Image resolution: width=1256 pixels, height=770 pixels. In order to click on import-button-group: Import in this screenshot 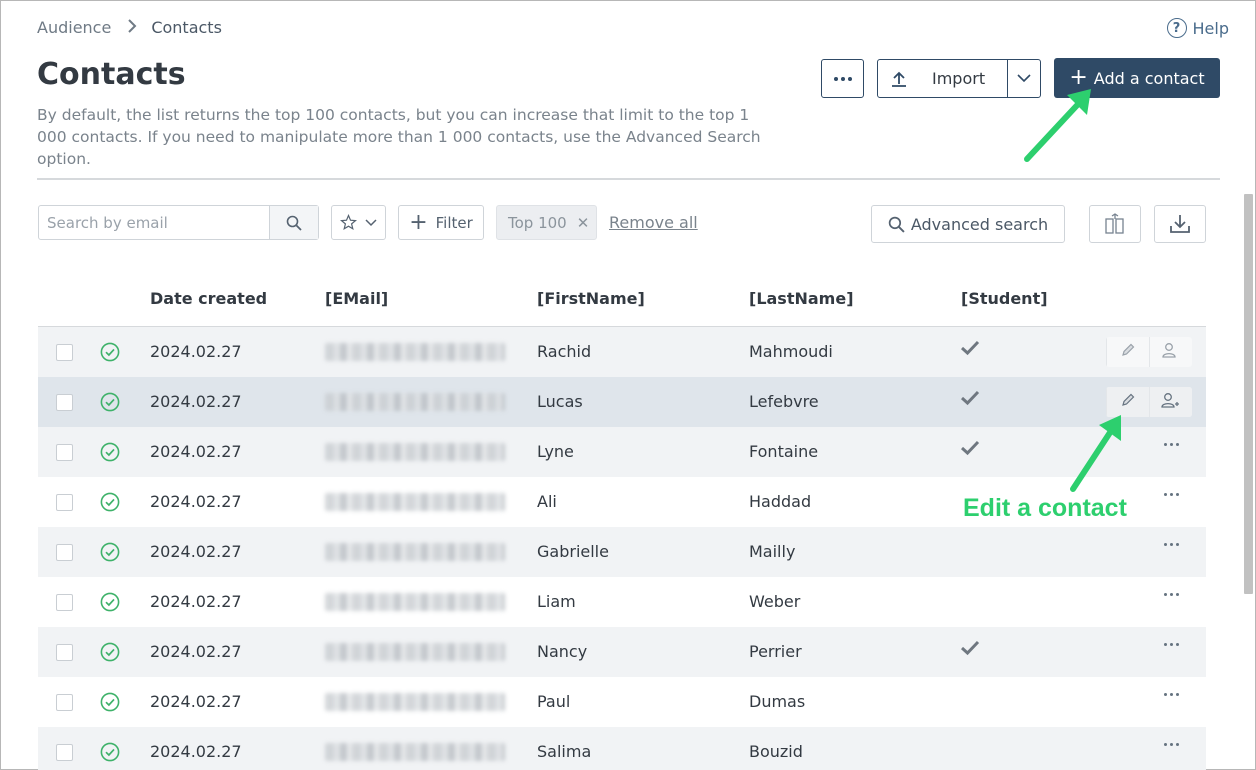, I will do `click(959, 78)`.